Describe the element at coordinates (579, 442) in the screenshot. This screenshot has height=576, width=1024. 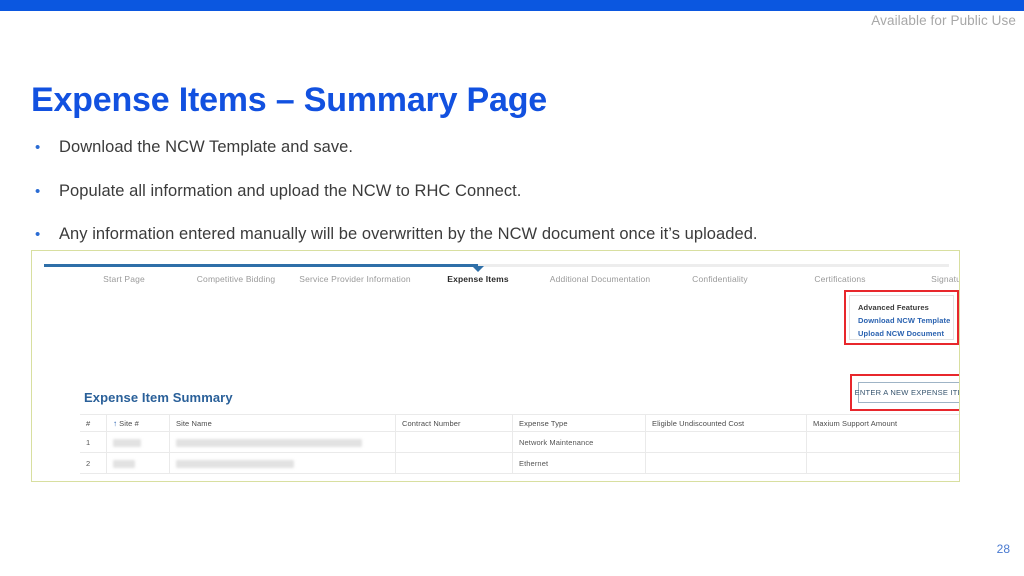
I see `cell-expense-type: Network Maintenance` at that location.